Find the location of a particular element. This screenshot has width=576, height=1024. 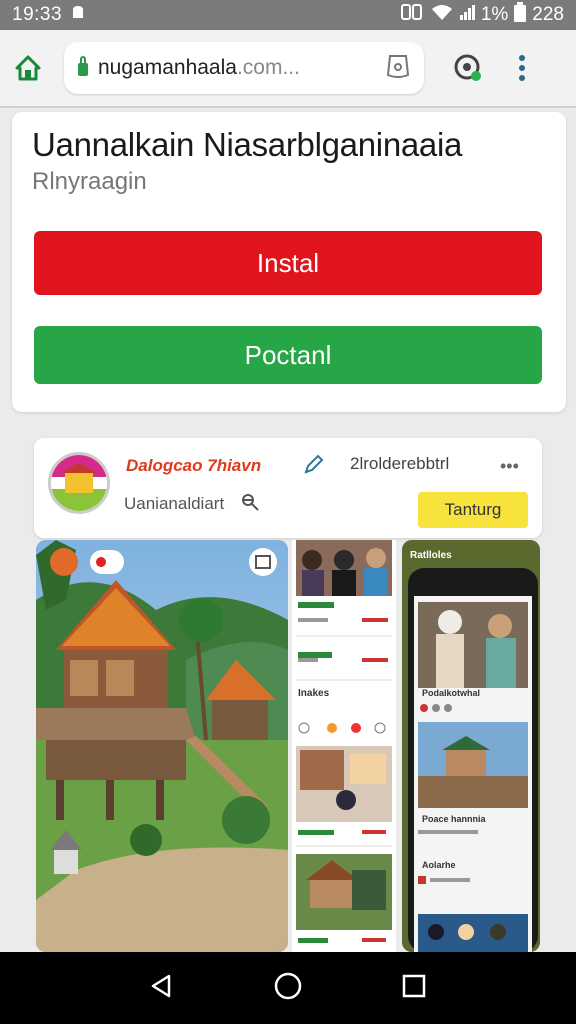

status-bar: 19:33 1% 228 is located at coordinates (288, 15).